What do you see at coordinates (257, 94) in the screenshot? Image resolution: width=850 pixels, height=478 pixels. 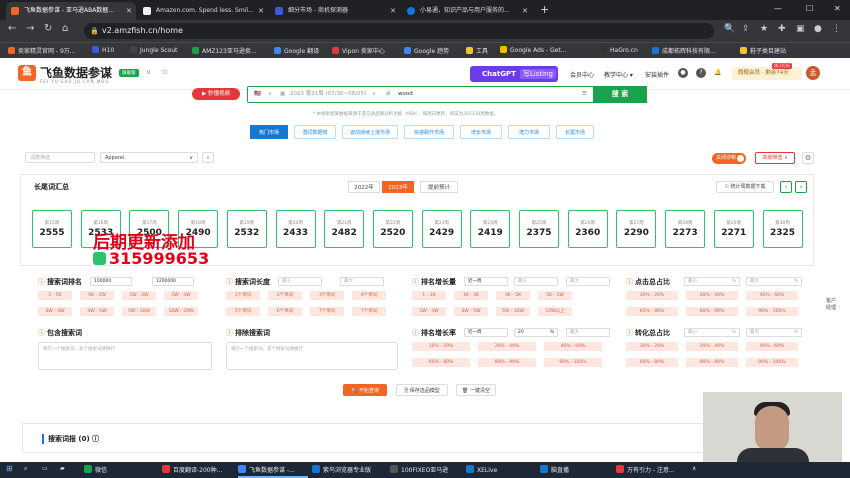 I see `site-selector: 🇺🇸` at bounding box center [257, 94].